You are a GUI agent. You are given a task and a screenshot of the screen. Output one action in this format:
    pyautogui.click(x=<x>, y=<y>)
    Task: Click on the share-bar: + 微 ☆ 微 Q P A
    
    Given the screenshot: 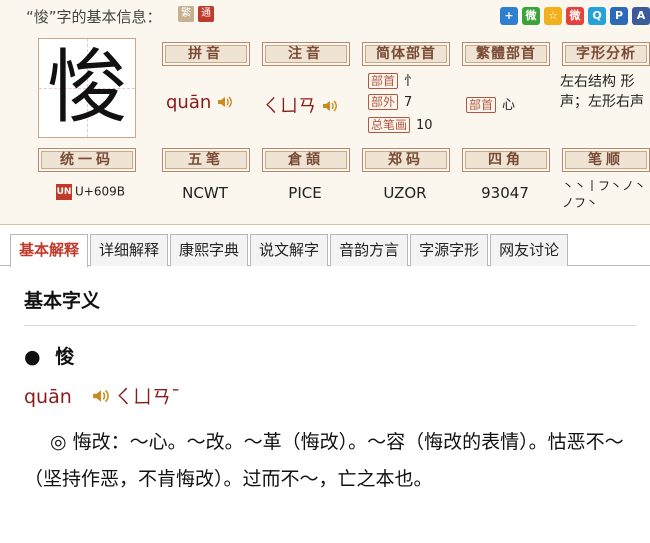 What is the action you would take?
    pyautogui.click(x=575, y=16)
    